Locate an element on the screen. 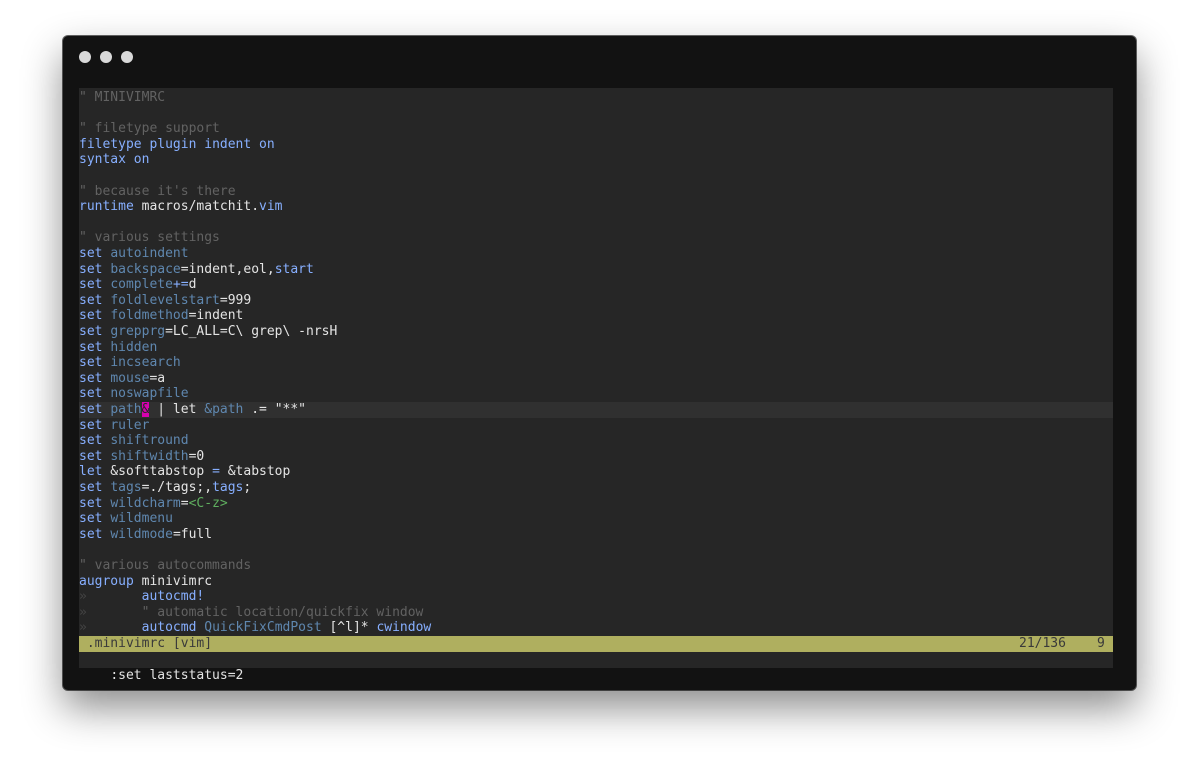 This screenshot has width=1199, height=782. vim-statusline: .minivimrc [vim] 21/136 9 is located at coordinates (596, 644).